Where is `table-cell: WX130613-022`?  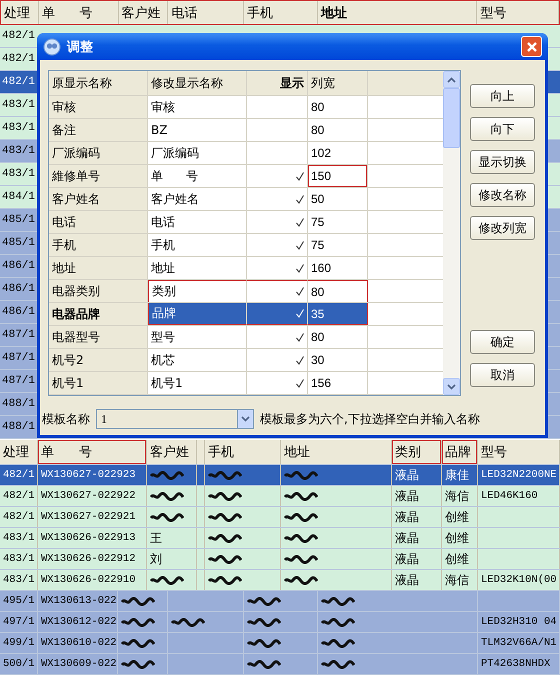
table-cell: WX130613-022 is located at coordinates (79, 601).